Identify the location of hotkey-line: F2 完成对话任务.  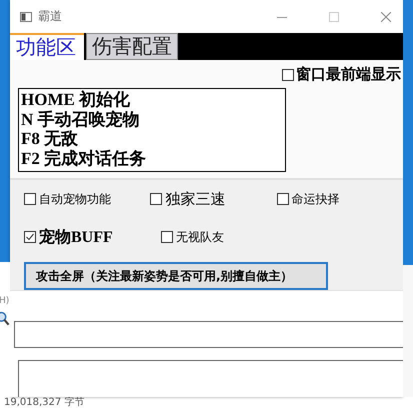
(84, 158).